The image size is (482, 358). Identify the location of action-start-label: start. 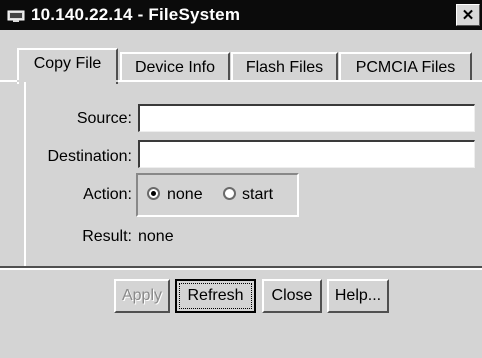
(257, 195).